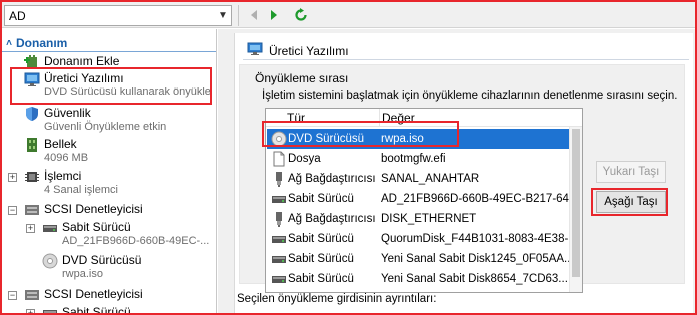 The image size is (697, 315). What do you see at coordinates (82, 61) in the screenshot?
I see `sidebar-item-label: Donanım Ekle` at bounding box center [82, 61].